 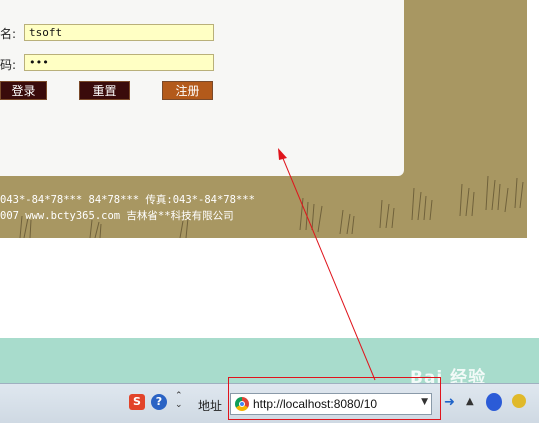 What do you see at coordinates (8, 34) in the screenshot?
I see `username-label: 名:` at bounding box center [8, 34].